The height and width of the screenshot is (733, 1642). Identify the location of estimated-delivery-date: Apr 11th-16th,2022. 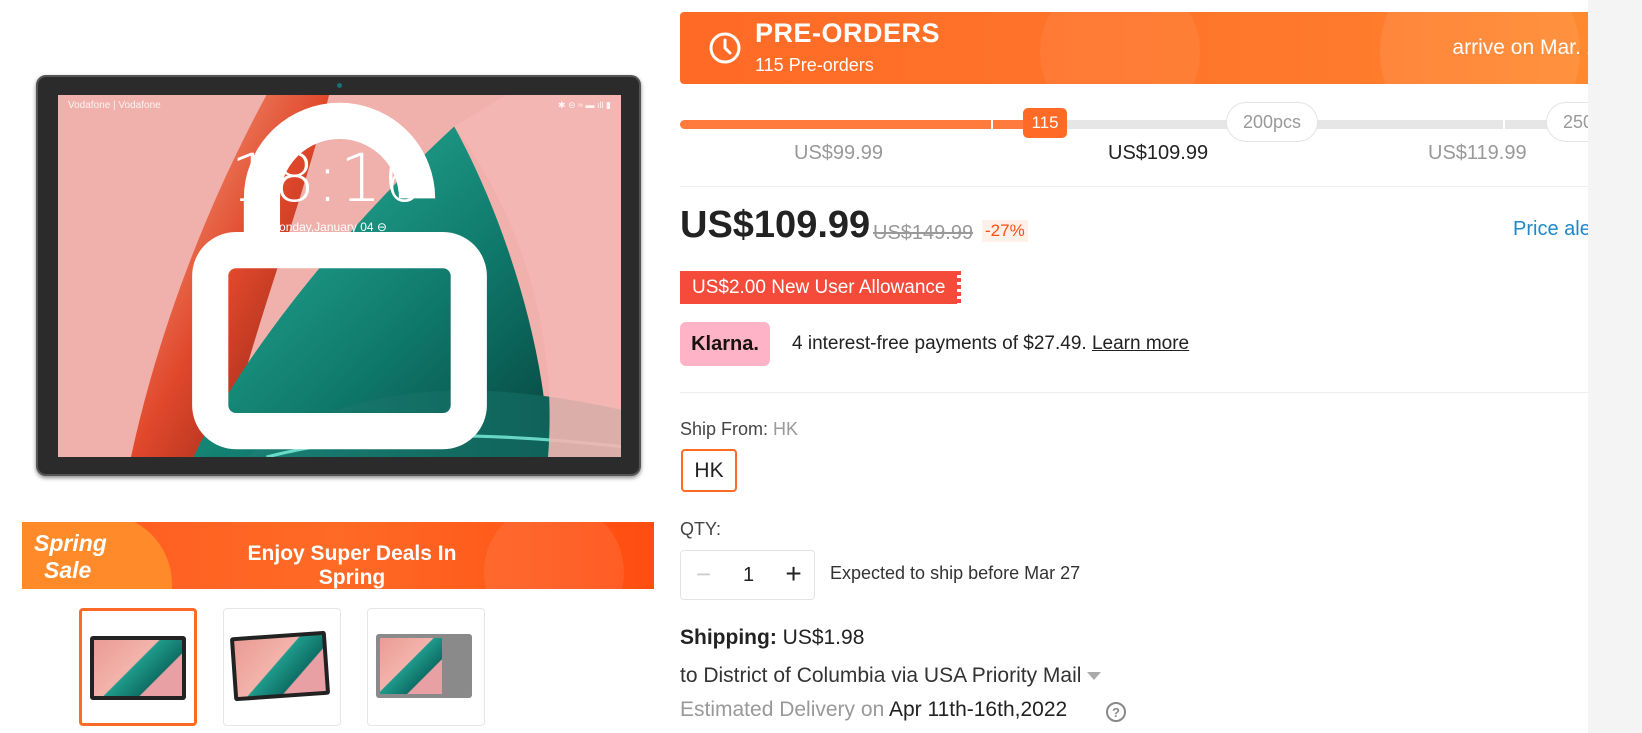
(978, 709).